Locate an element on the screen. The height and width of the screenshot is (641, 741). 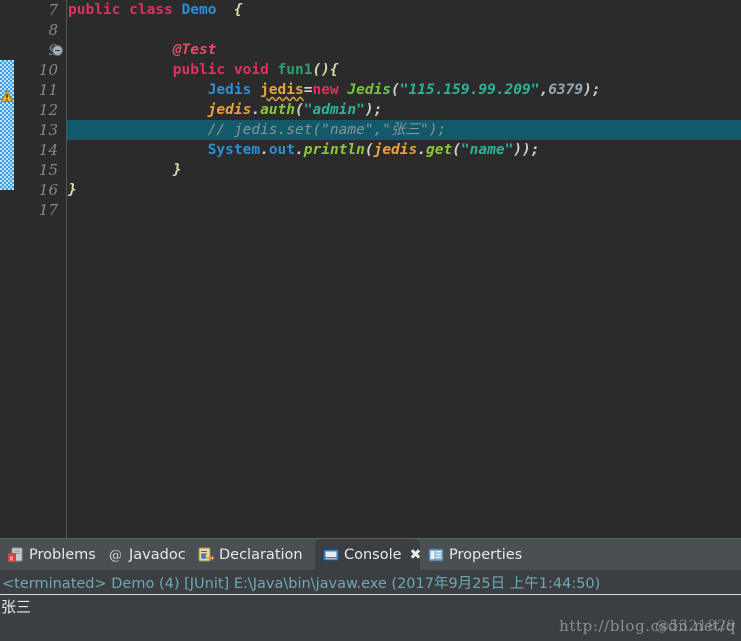
tab-label: Declaration is located at coordinates (261, 555).